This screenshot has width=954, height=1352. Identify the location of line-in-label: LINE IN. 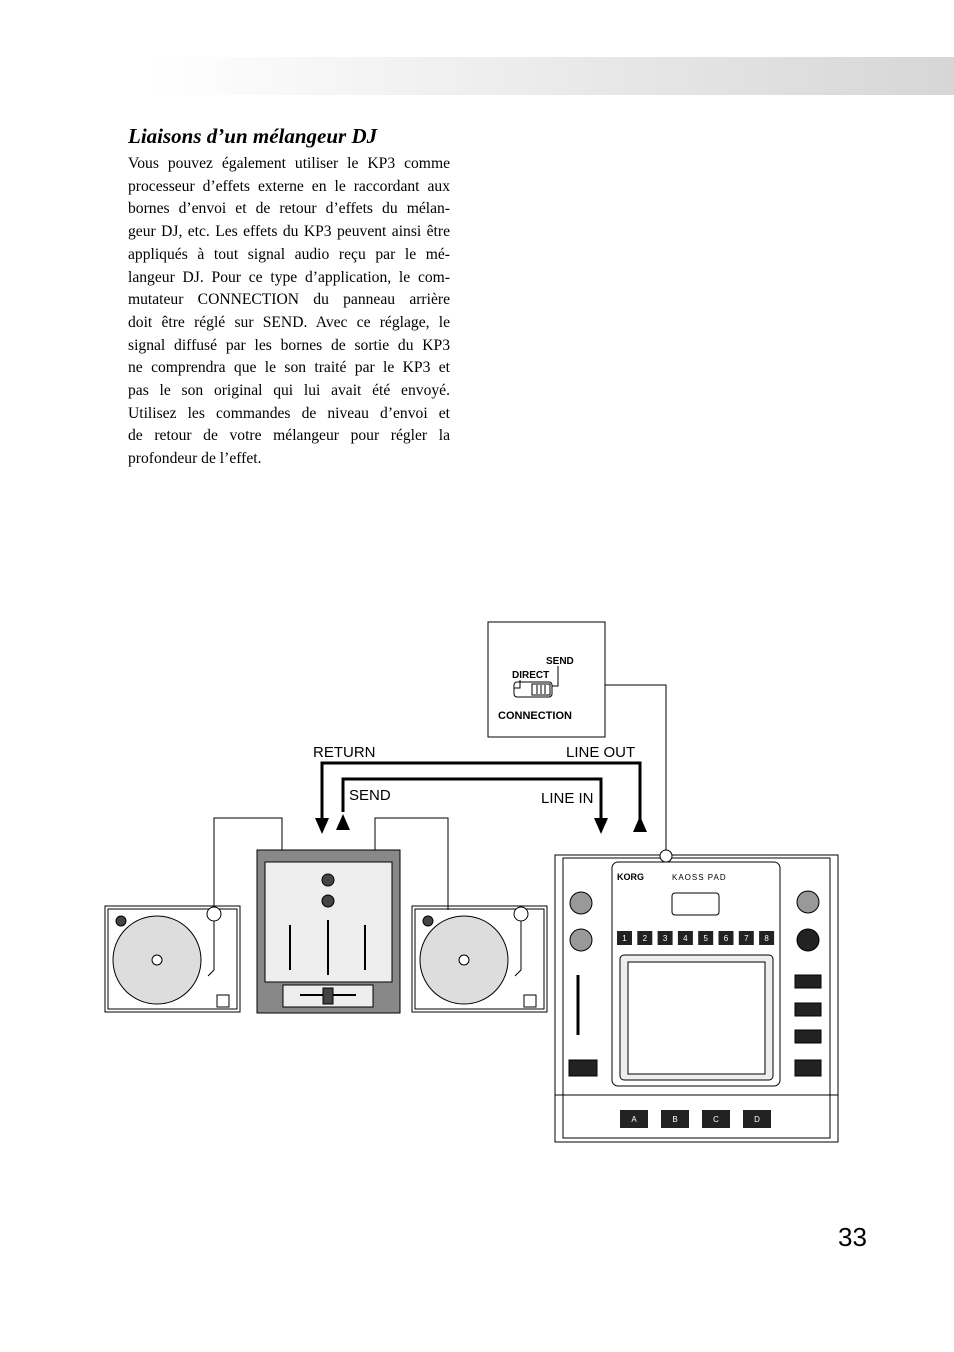
(567, 798).